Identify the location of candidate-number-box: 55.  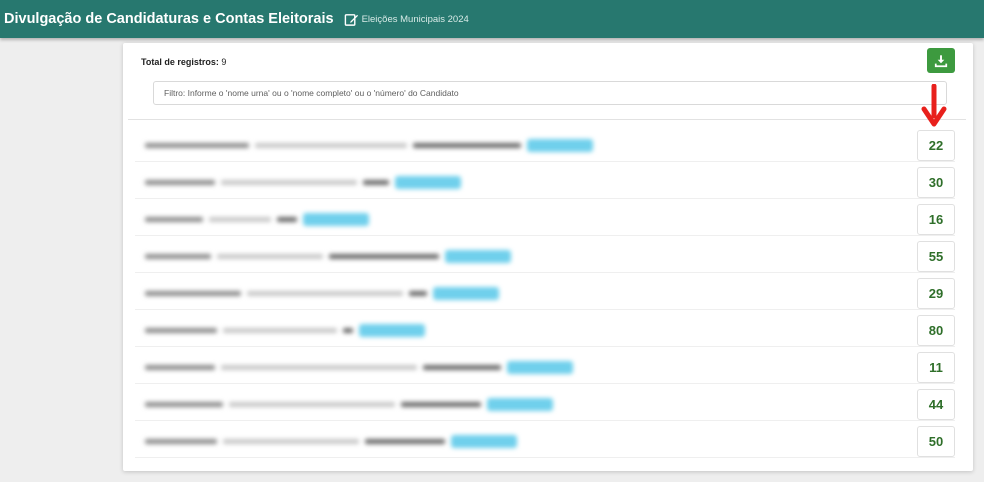
(936, 256).